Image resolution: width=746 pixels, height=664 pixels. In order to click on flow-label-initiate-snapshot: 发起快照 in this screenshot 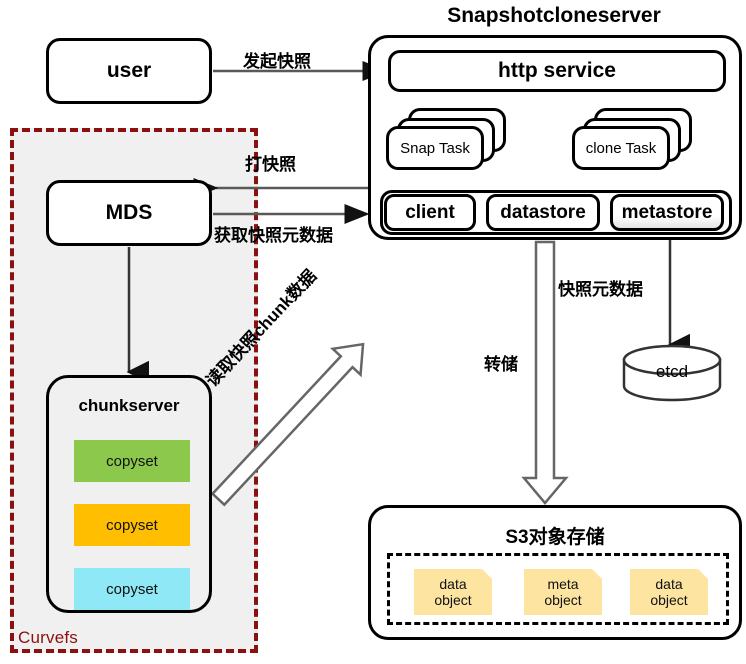, I will do `click(277, 61)`.